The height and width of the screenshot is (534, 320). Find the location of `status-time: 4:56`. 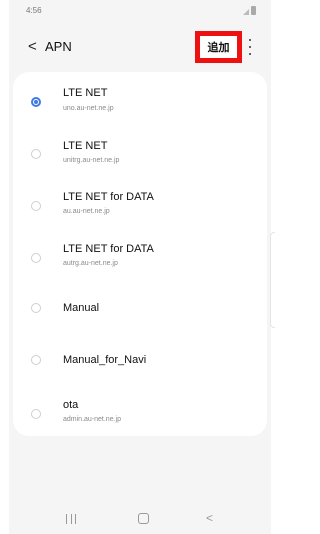

status-time: 4:56 is located at coordinates (34, 10).